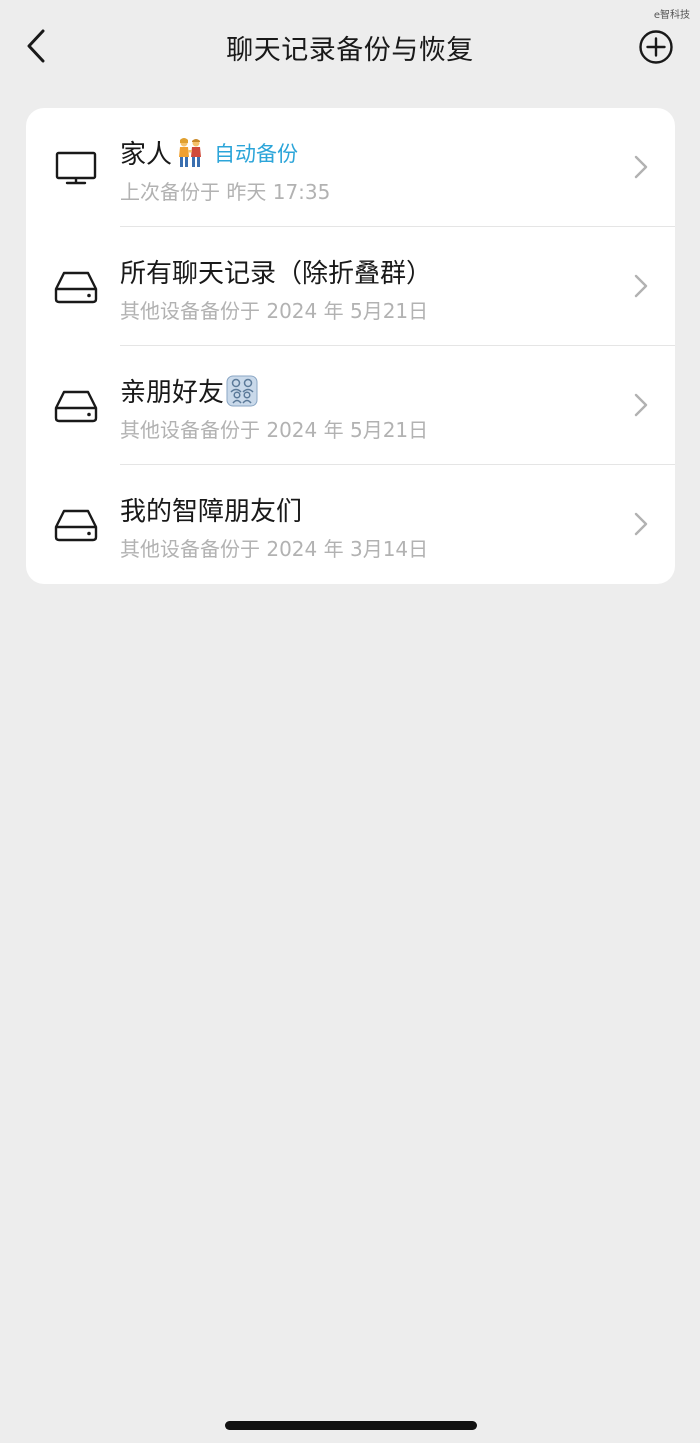  Describe the element at coordinates (274, 549) in the screenshot. I see `backup-time: 其他设备备份于 2024 年 3月14日` at that location.